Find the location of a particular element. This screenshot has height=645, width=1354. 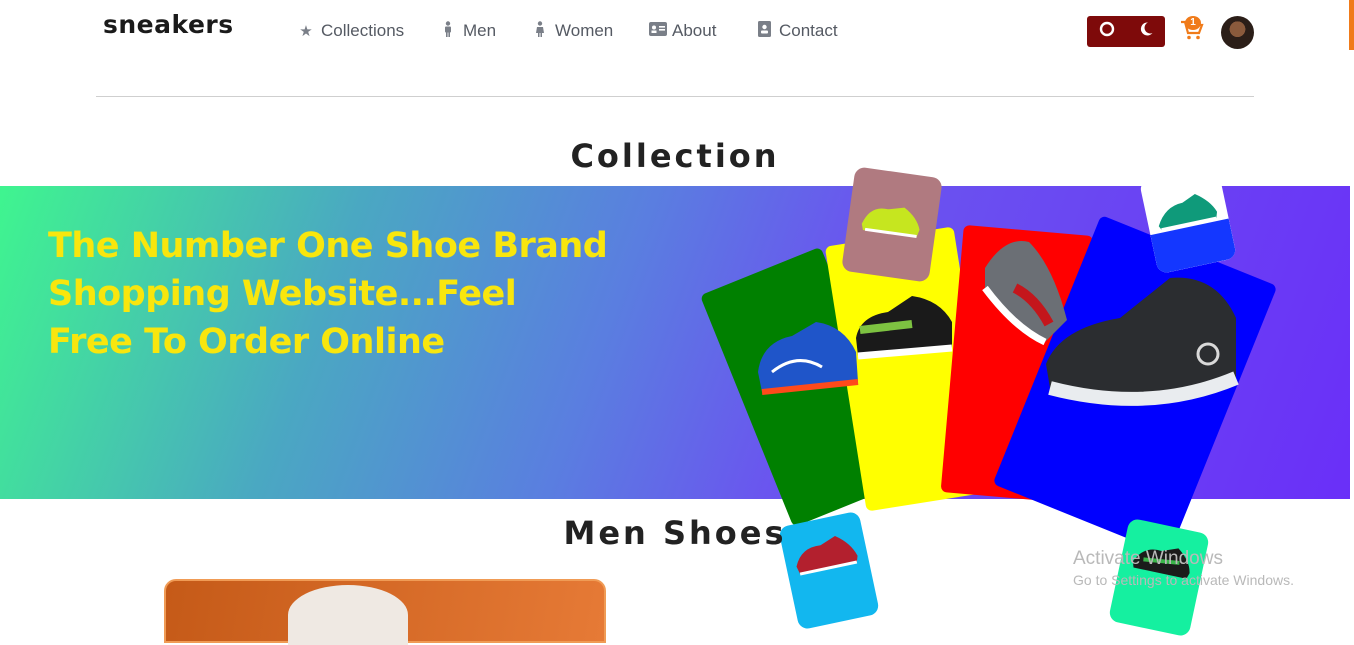

header-divider is located at coordinates (675, 96).